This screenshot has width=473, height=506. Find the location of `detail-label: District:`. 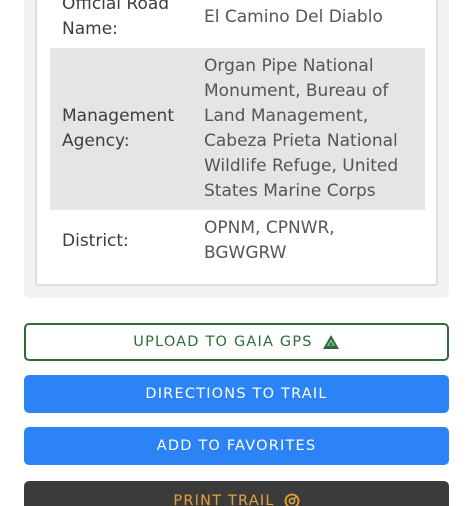

detail-label: District: is located at coordinates (95, 240).